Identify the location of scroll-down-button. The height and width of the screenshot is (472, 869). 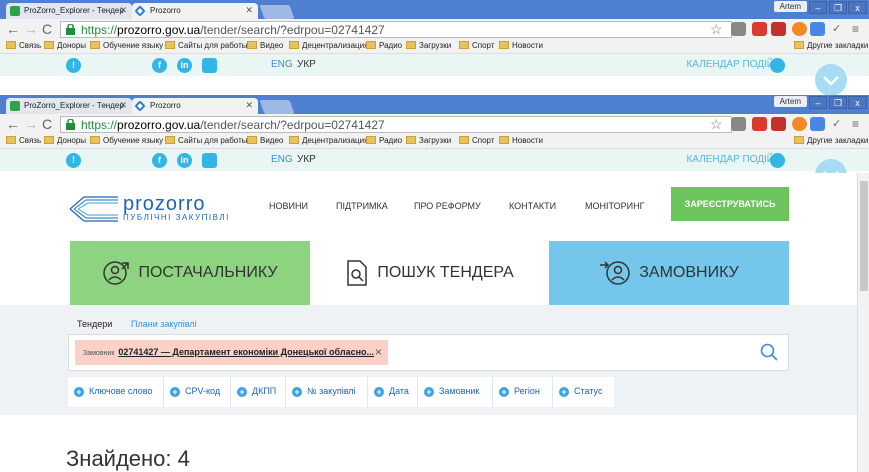
(831, 80).